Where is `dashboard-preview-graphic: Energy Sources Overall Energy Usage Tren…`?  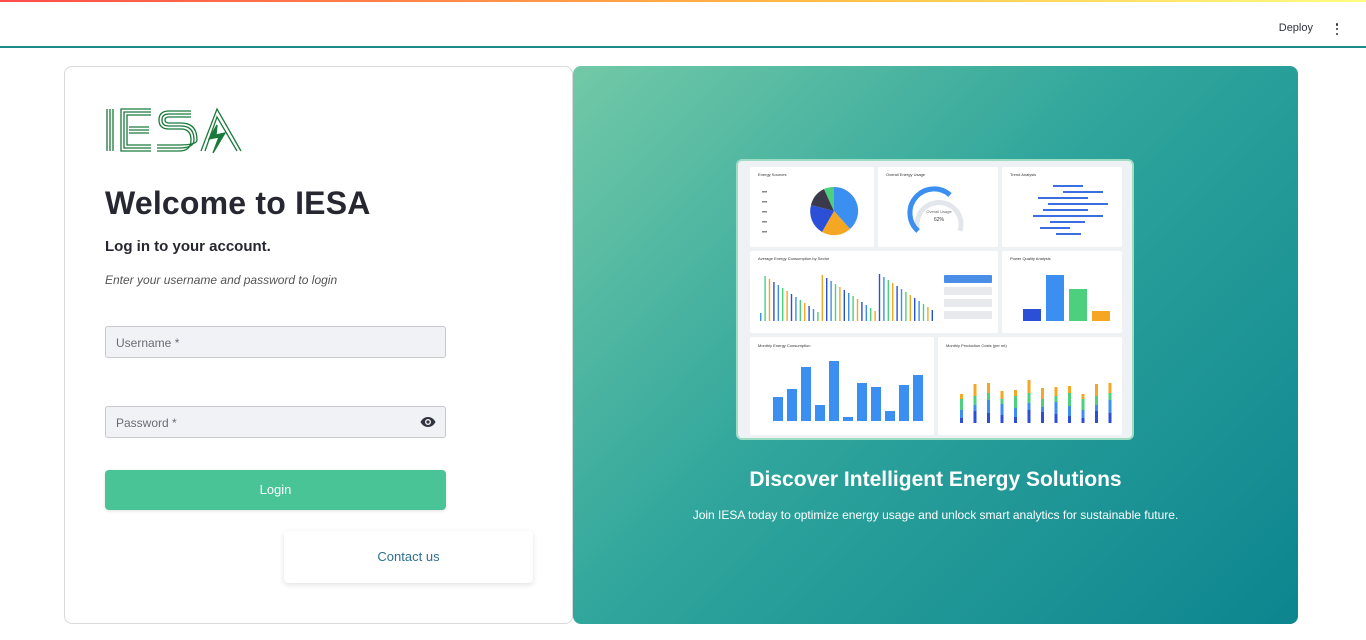 dashboard-preview-graphic: Energy Sources Overall Energy Usage Tren… is located at coordinates (936, 301).